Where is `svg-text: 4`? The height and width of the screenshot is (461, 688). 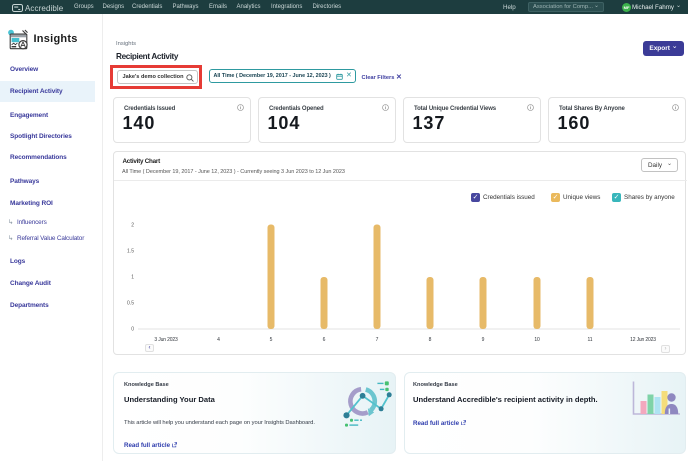
svg-text: 4 is located at coordinates (218, 340).